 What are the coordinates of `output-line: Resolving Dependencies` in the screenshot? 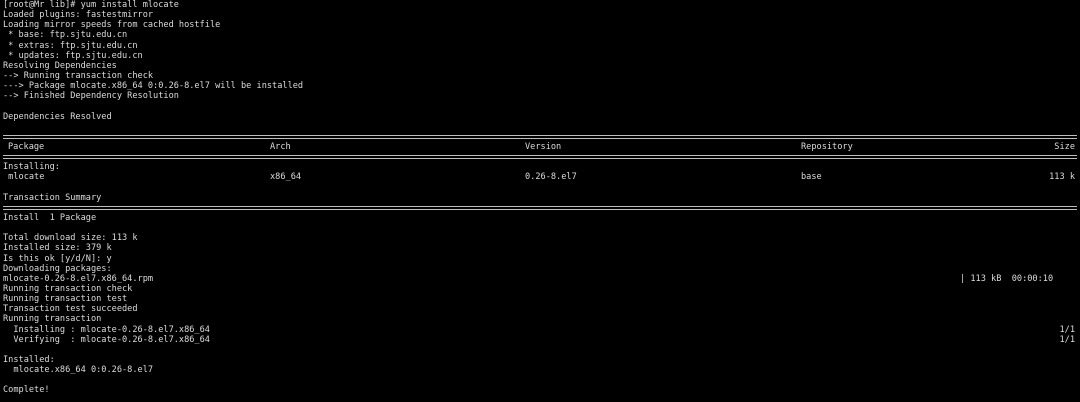 It's located at (60, 65).